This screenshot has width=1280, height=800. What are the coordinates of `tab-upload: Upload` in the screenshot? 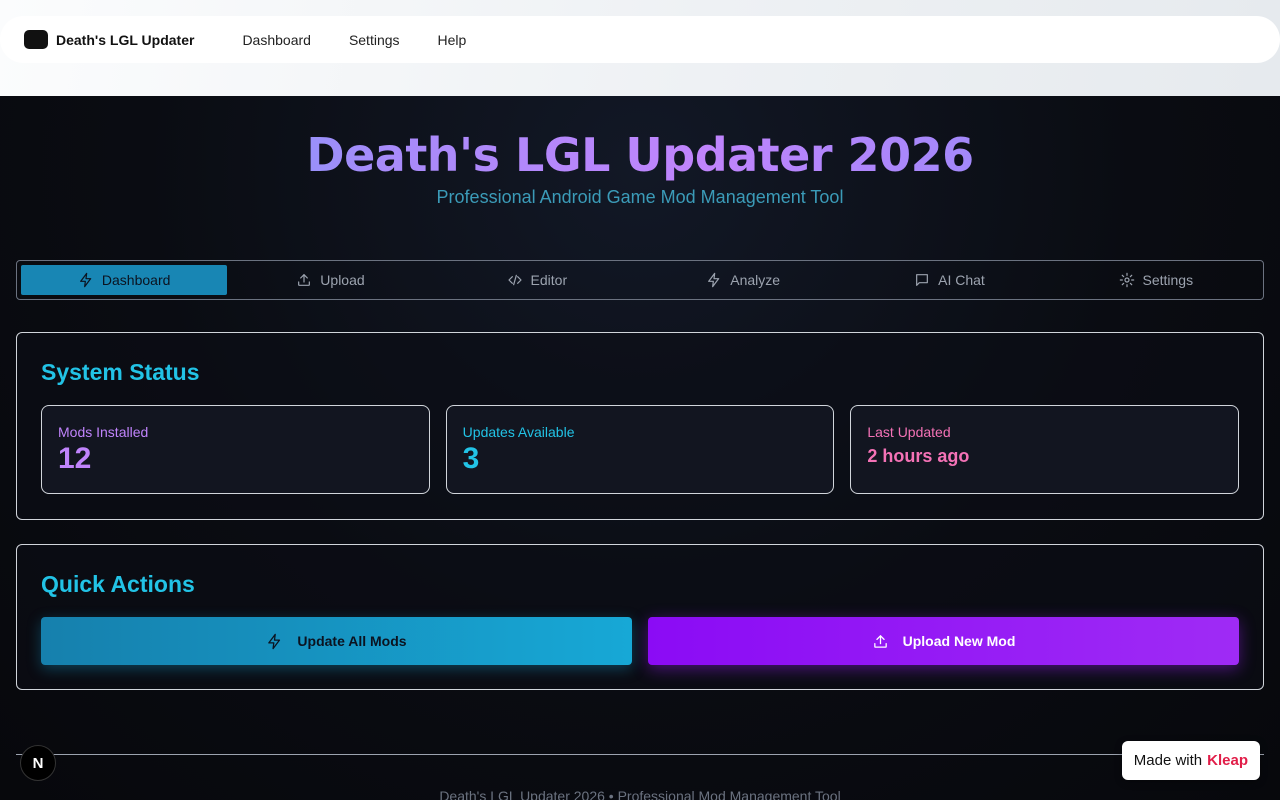 It's located at (330, 280).